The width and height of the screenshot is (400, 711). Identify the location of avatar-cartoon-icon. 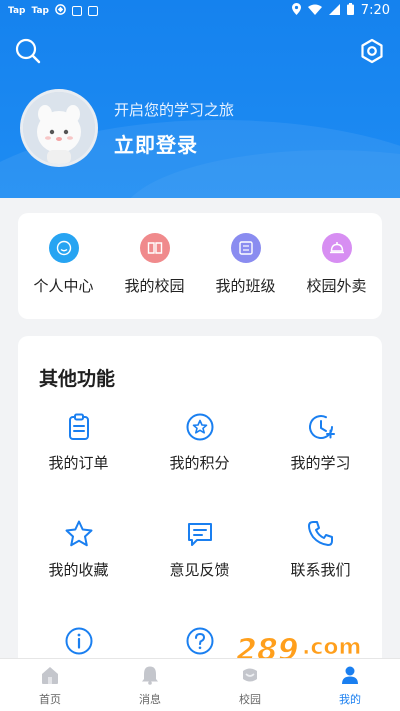
(59, 128).